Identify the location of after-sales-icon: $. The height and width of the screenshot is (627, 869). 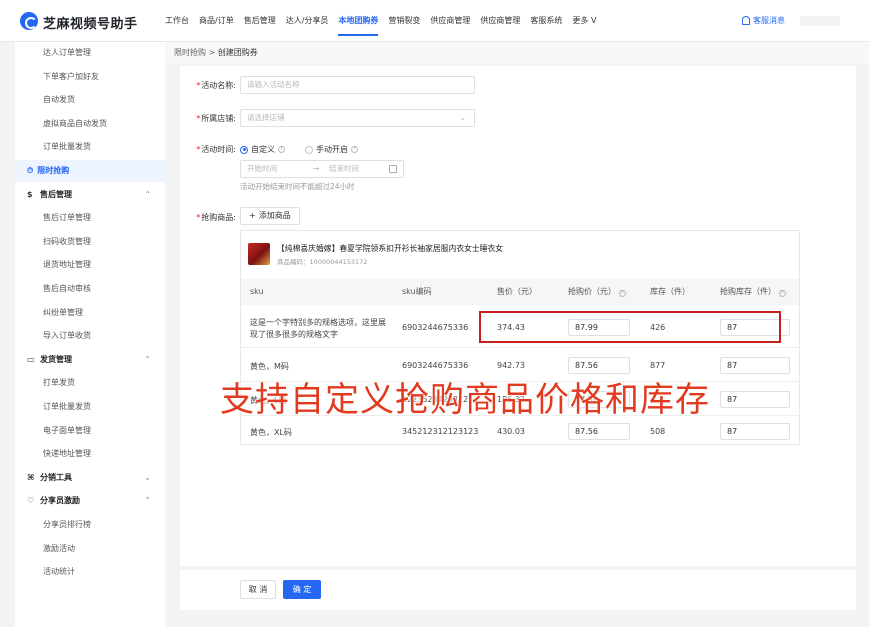
(30, 194).